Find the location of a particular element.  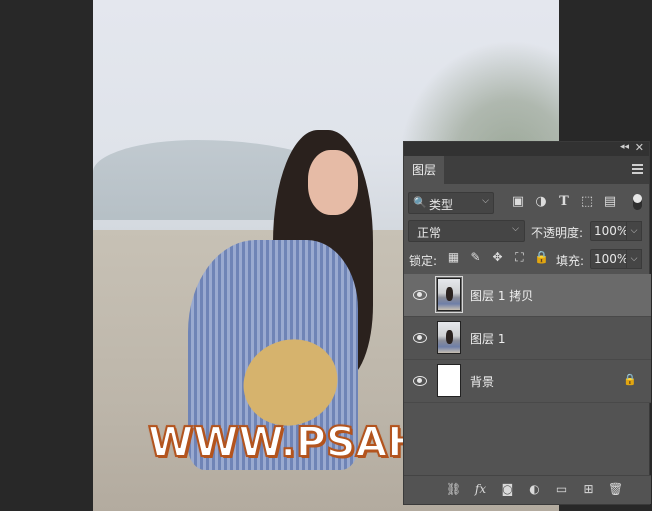

photo-subject-face is located at coordinates (333, 182).